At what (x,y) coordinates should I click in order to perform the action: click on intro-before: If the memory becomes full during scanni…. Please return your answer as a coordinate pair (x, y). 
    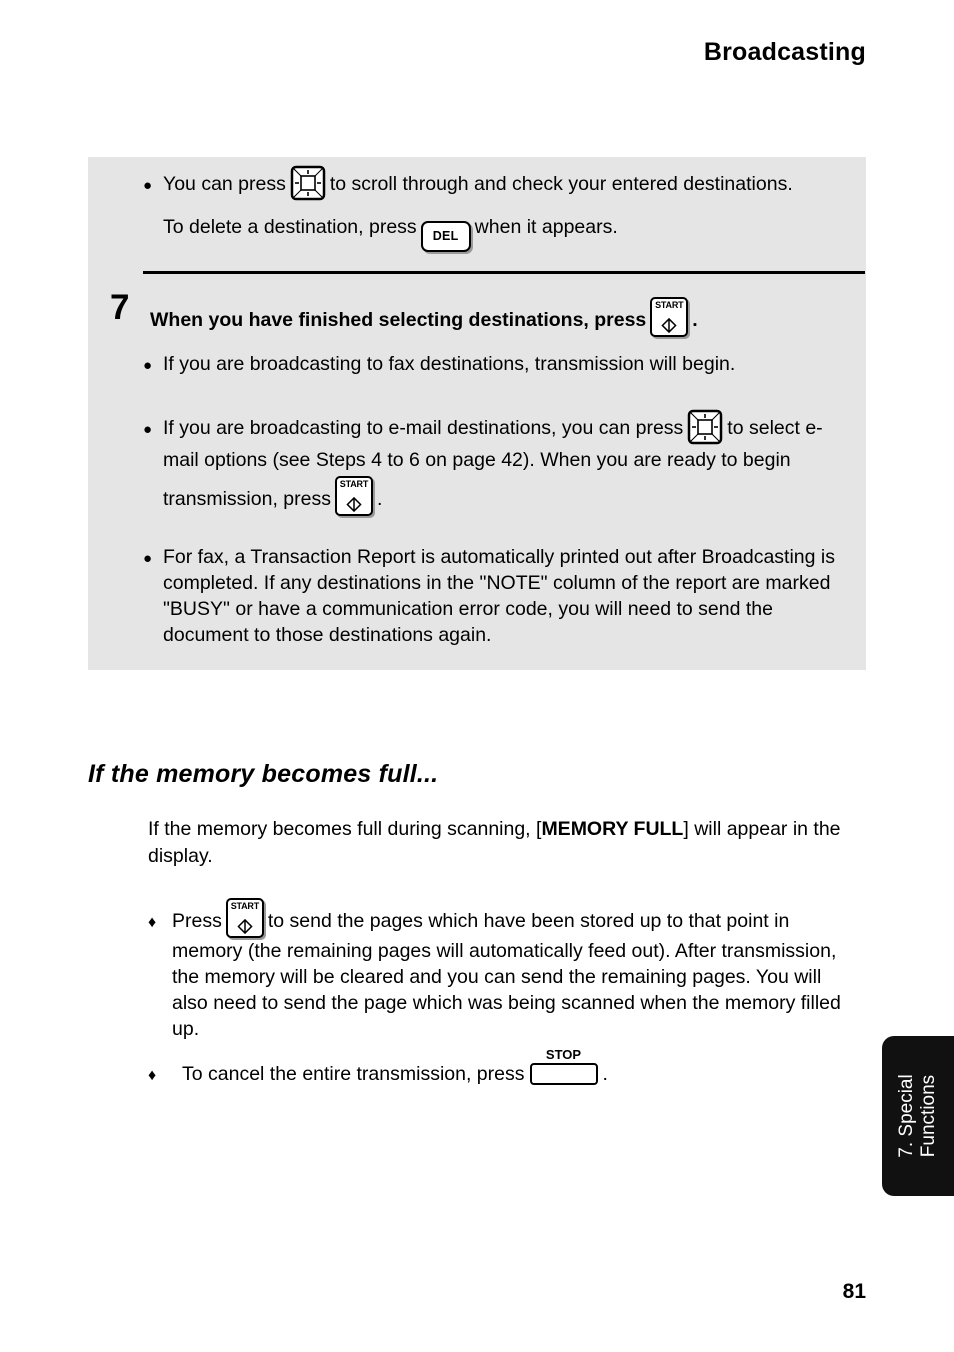
    Looking at the image, I should click on (345, 829).